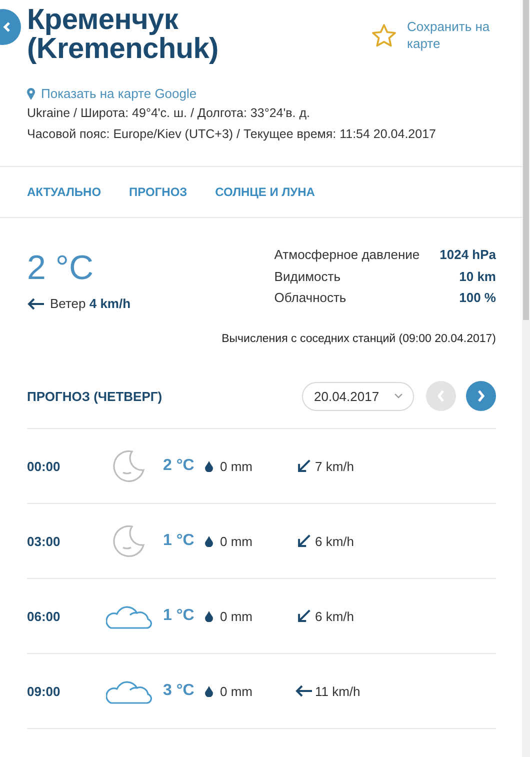  What do you see at coordinates (44, 541) in the screenshot?
I see `forecast-time: 03:00` at bounding box center [44, 541].